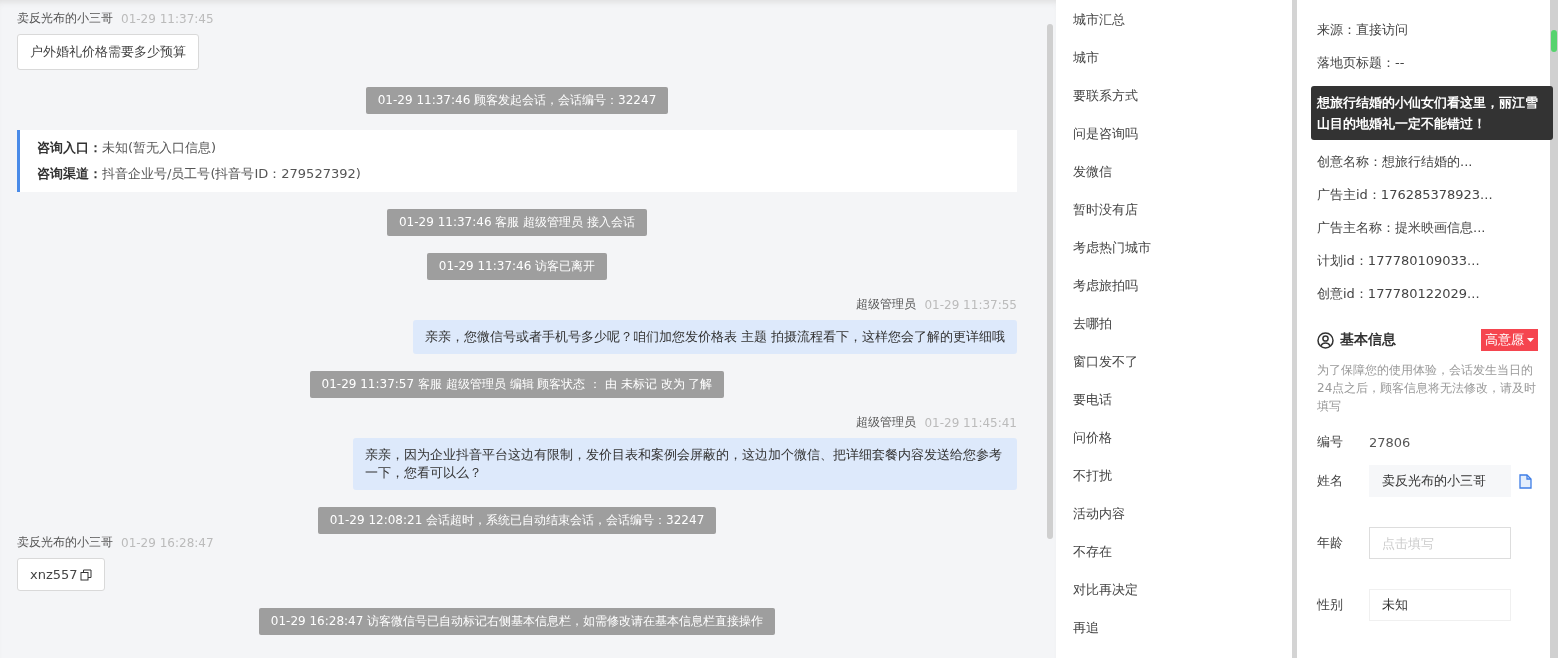 The height and width of the screenshot is (658, 1562). What do you see at coordinates (1182, 361) in the screenshot?
I see `quick-reply-item: 窗口发不了` at bounding box center [1182, 361].